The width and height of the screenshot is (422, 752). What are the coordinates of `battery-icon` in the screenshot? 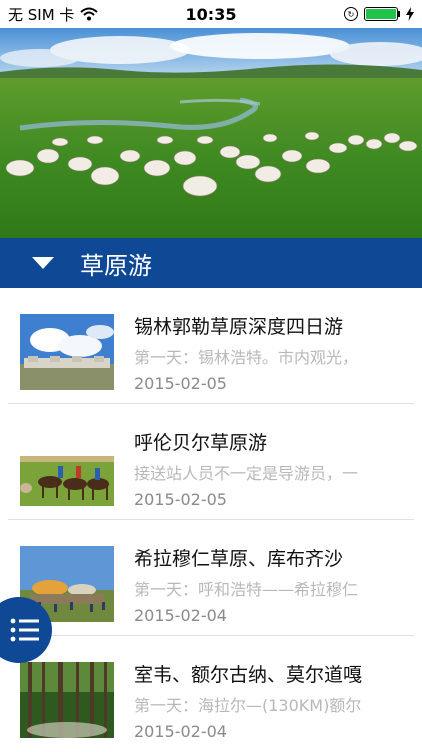 It's located at (381, 14).